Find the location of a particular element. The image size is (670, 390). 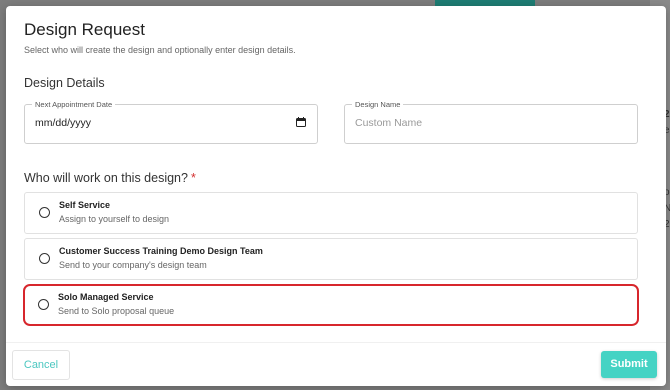

option-title: Solo Managed Service is located at coordinates (106, 297).